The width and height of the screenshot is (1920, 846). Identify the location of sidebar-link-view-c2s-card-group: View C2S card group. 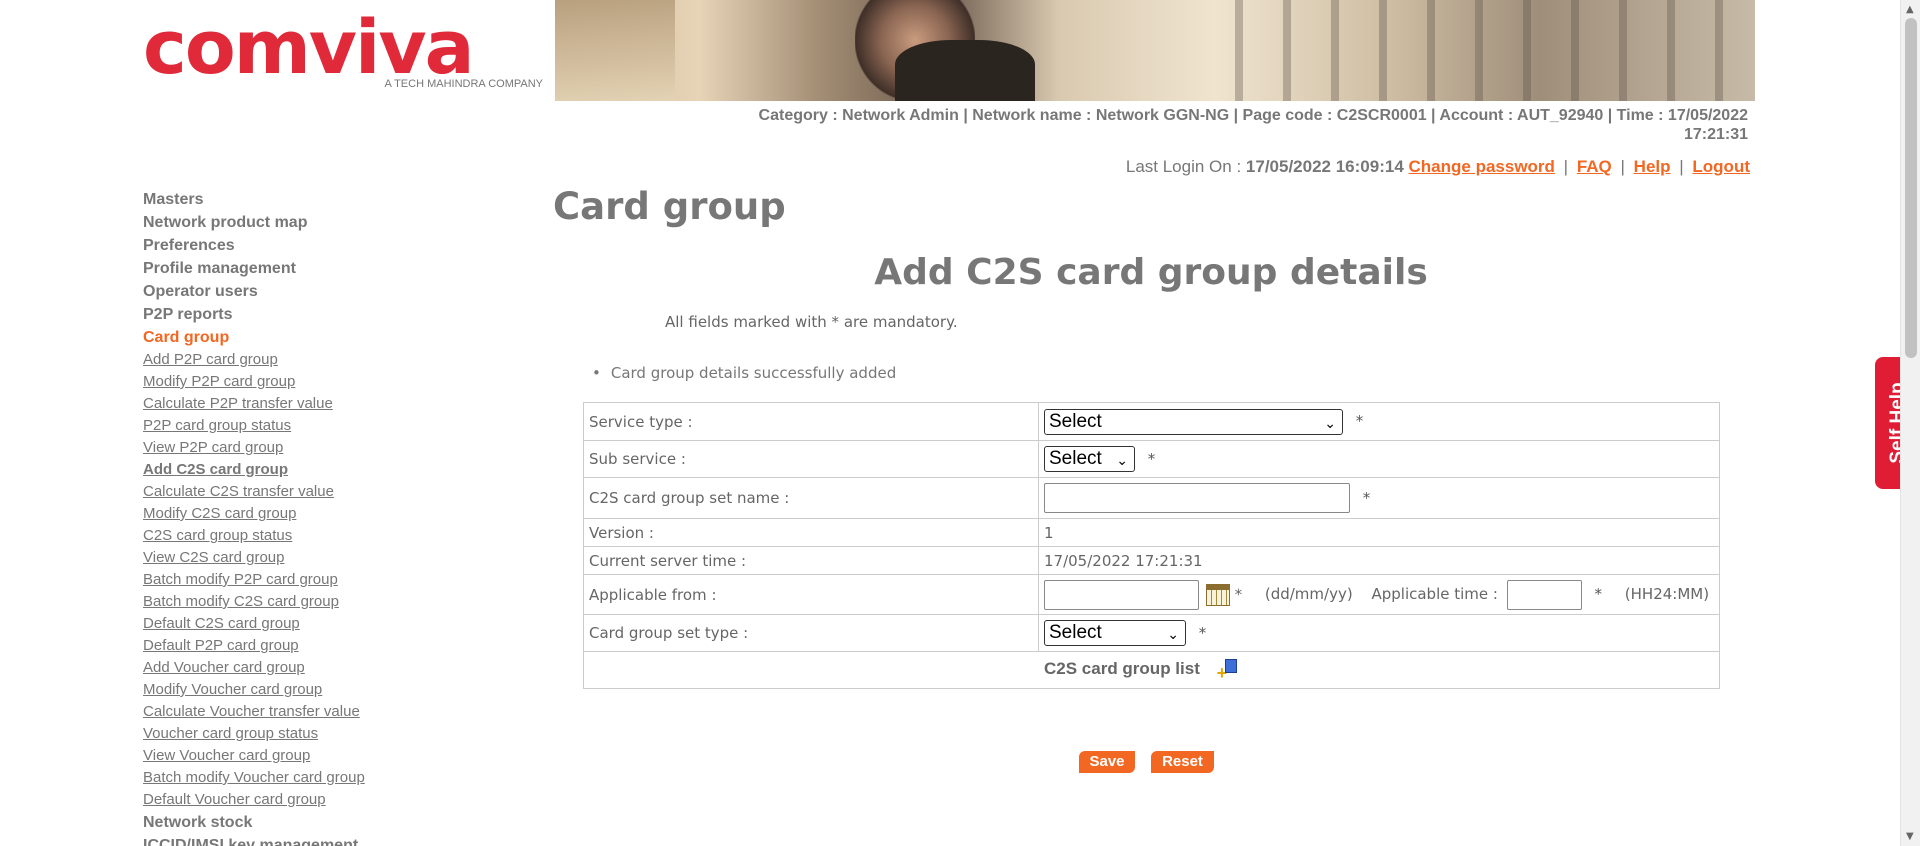
(293, 558).